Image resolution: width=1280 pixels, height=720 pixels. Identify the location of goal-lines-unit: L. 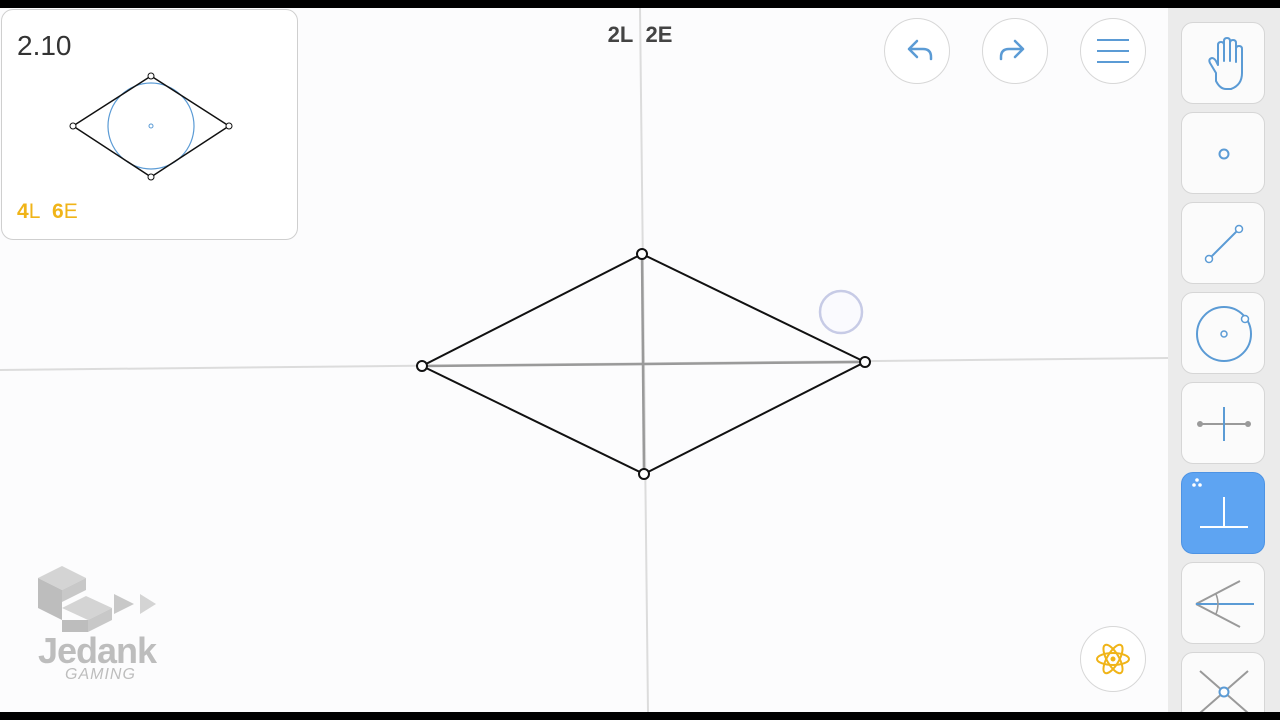
(34, 211).